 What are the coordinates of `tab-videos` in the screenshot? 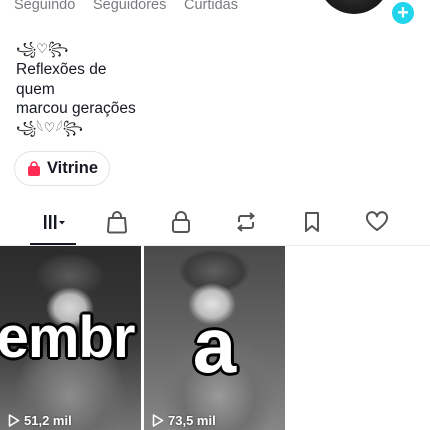 It's located at (54, 222).